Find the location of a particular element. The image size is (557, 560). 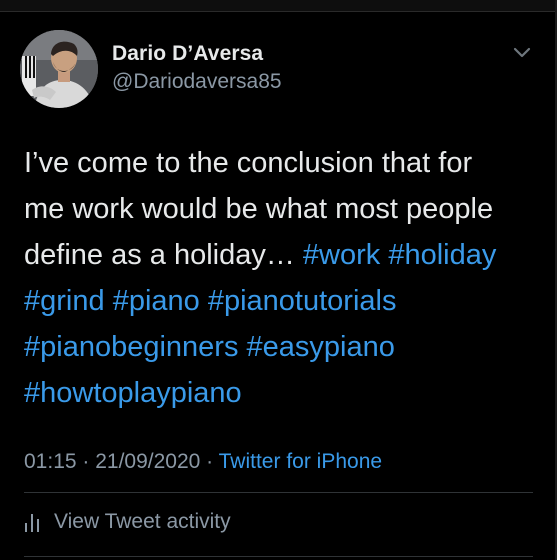

view-tweet-activity-label: View Tweet activity is located at coordinates (142, 521).